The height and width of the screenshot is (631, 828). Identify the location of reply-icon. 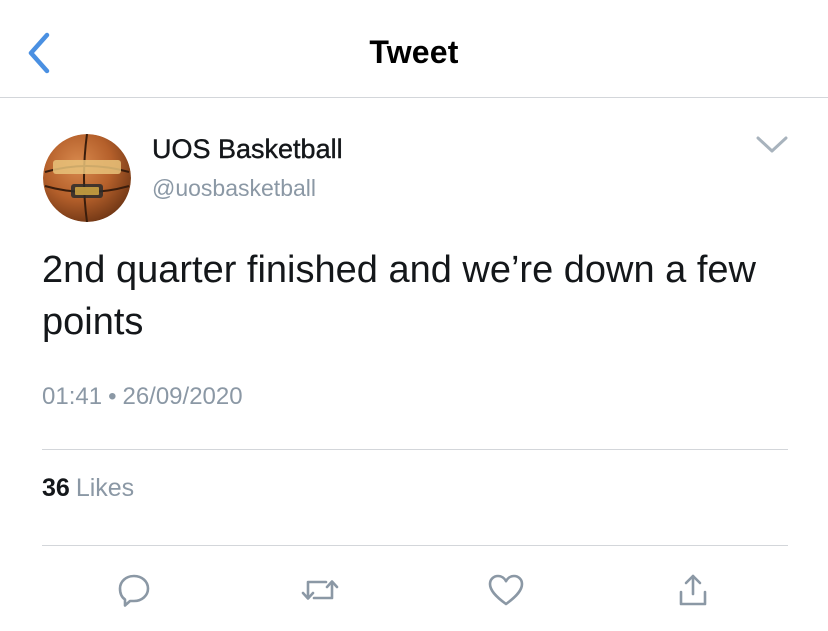
(134, 590).